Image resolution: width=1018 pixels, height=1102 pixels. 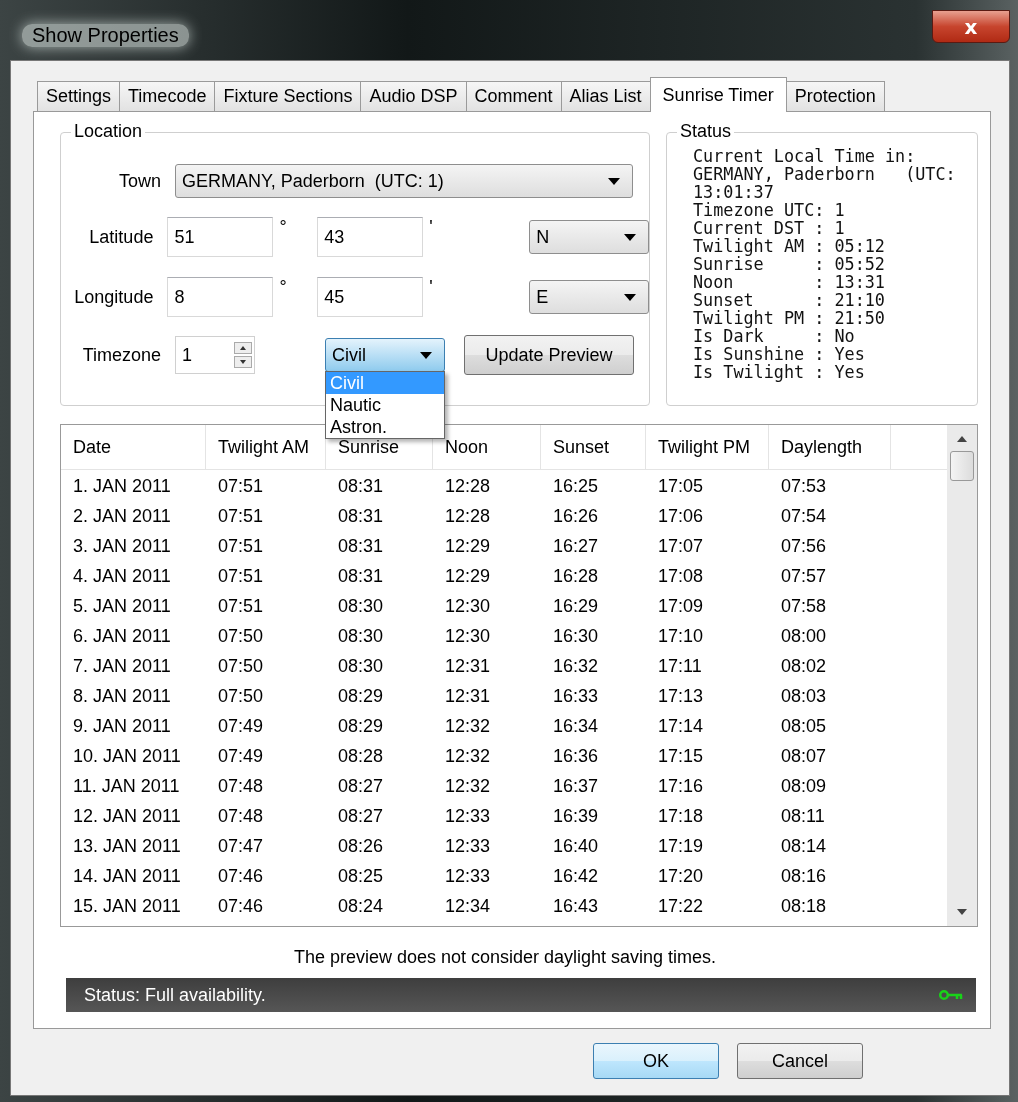 What do you see at coordinates (127, 756) in the screenshot?
I see `table-cell-text: 10. JAN 2011` at bounding box center [127, 756].